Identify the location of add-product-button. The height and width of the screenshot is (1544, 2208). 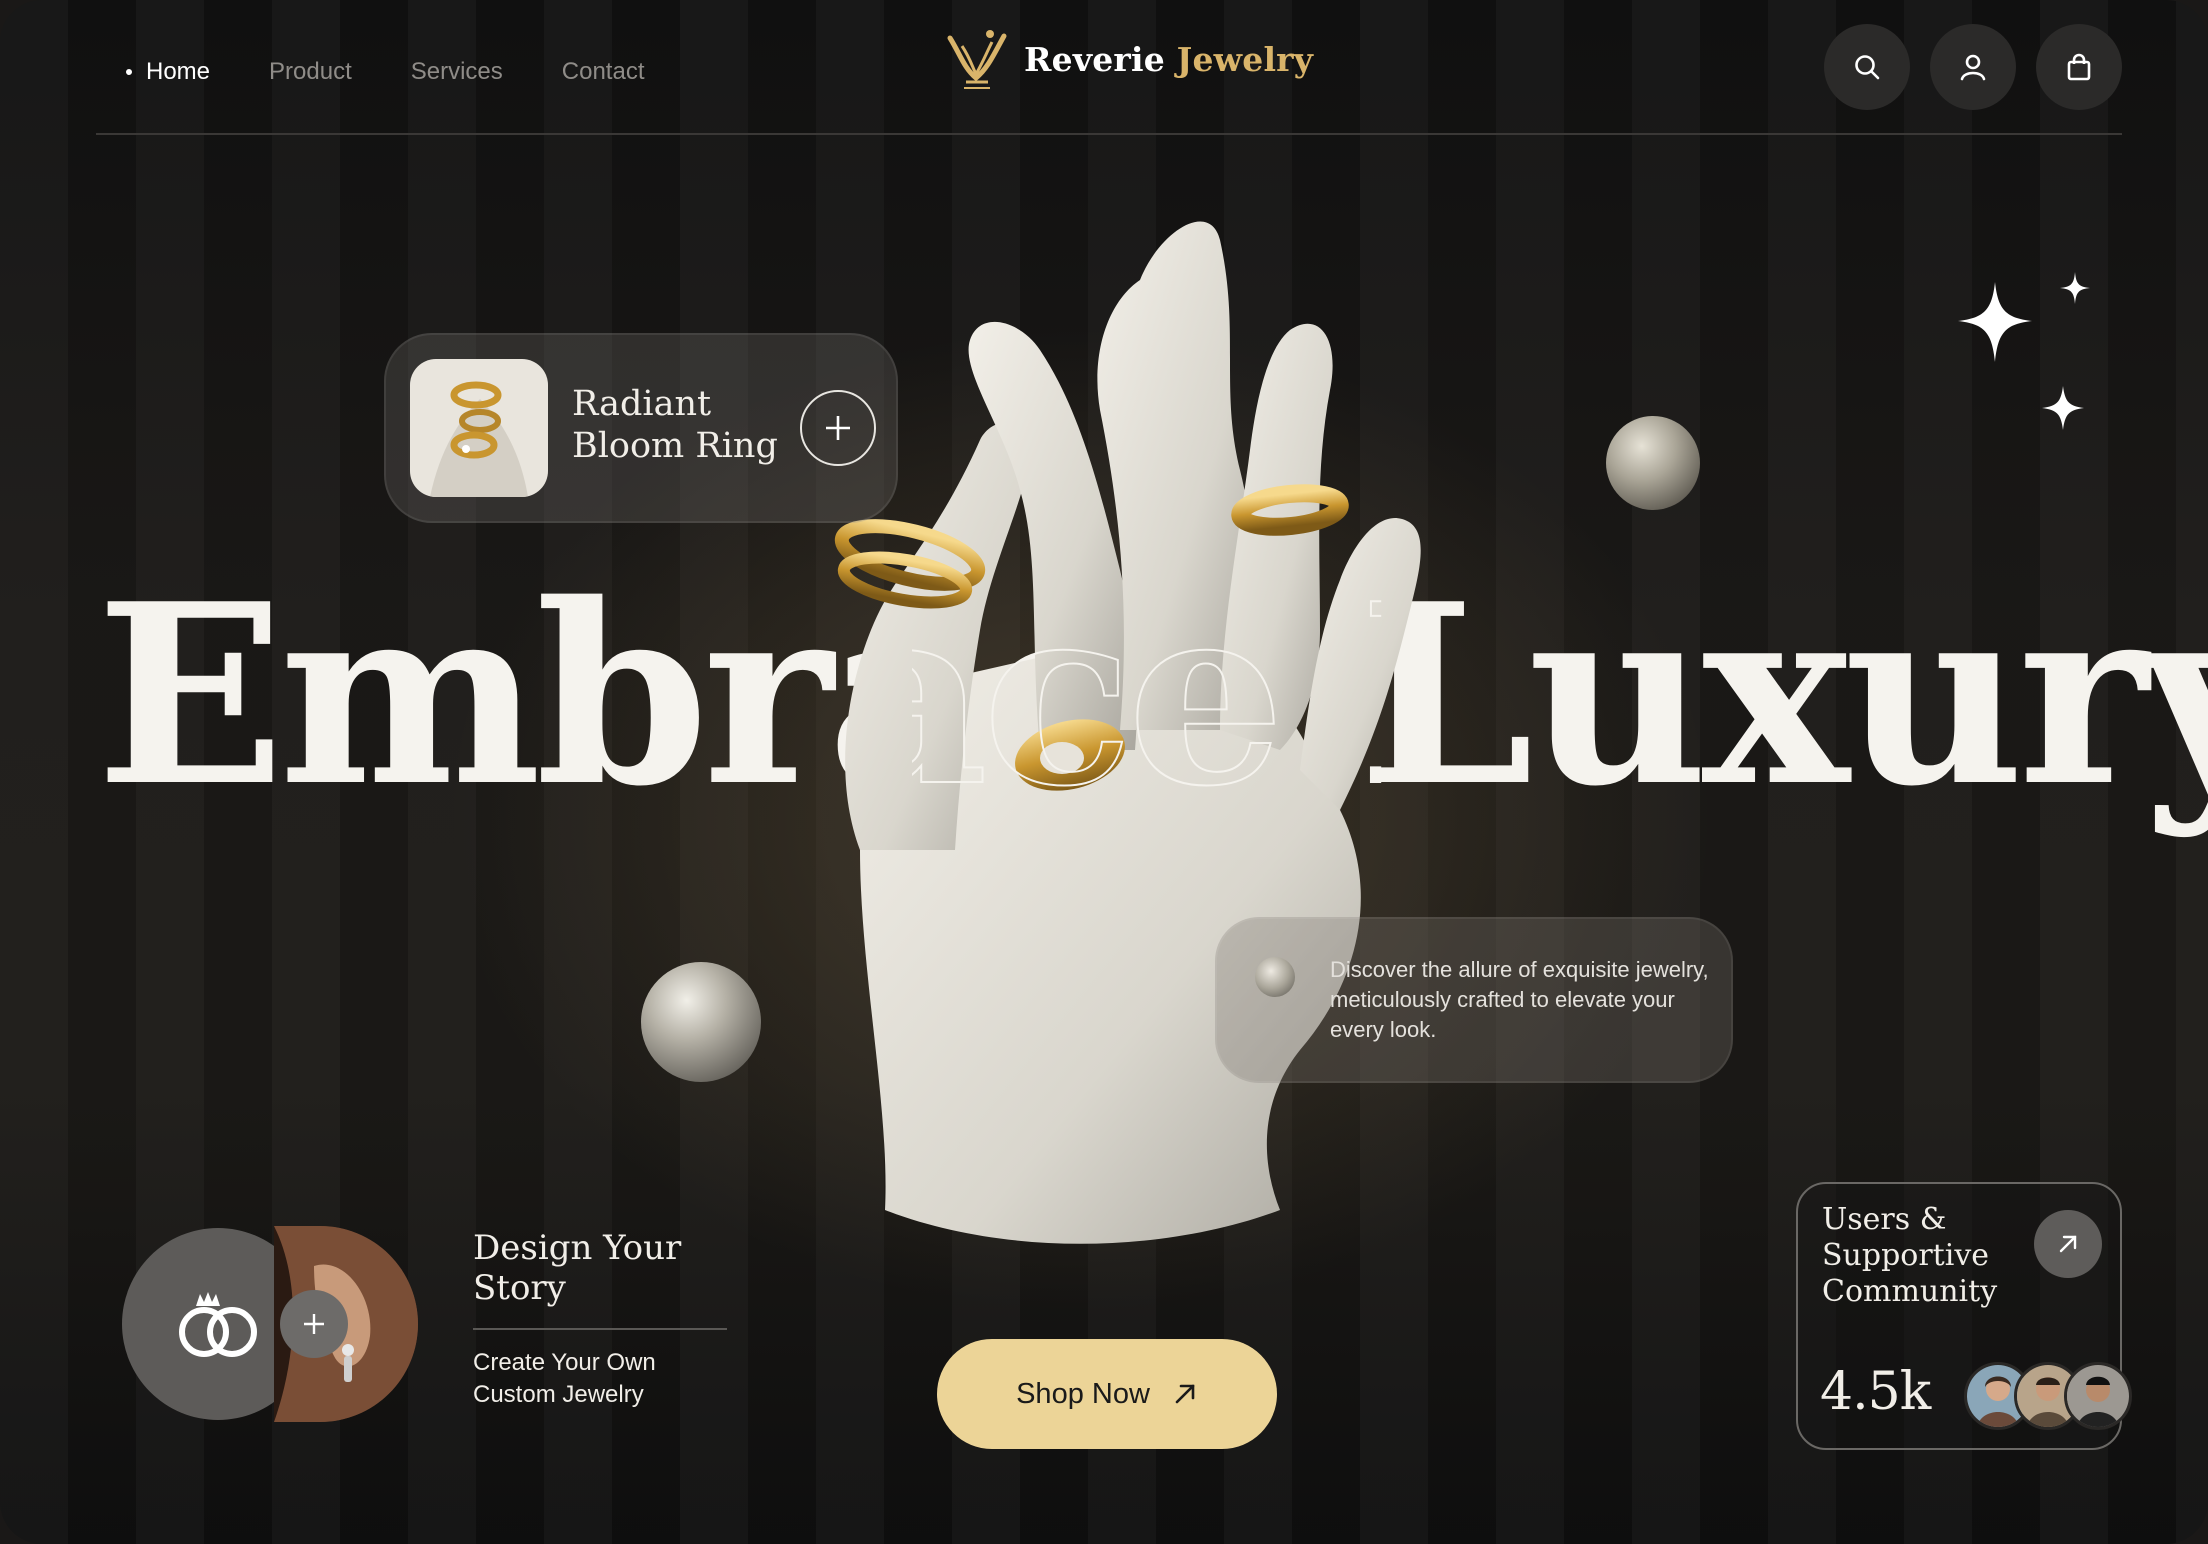
(838, 428).